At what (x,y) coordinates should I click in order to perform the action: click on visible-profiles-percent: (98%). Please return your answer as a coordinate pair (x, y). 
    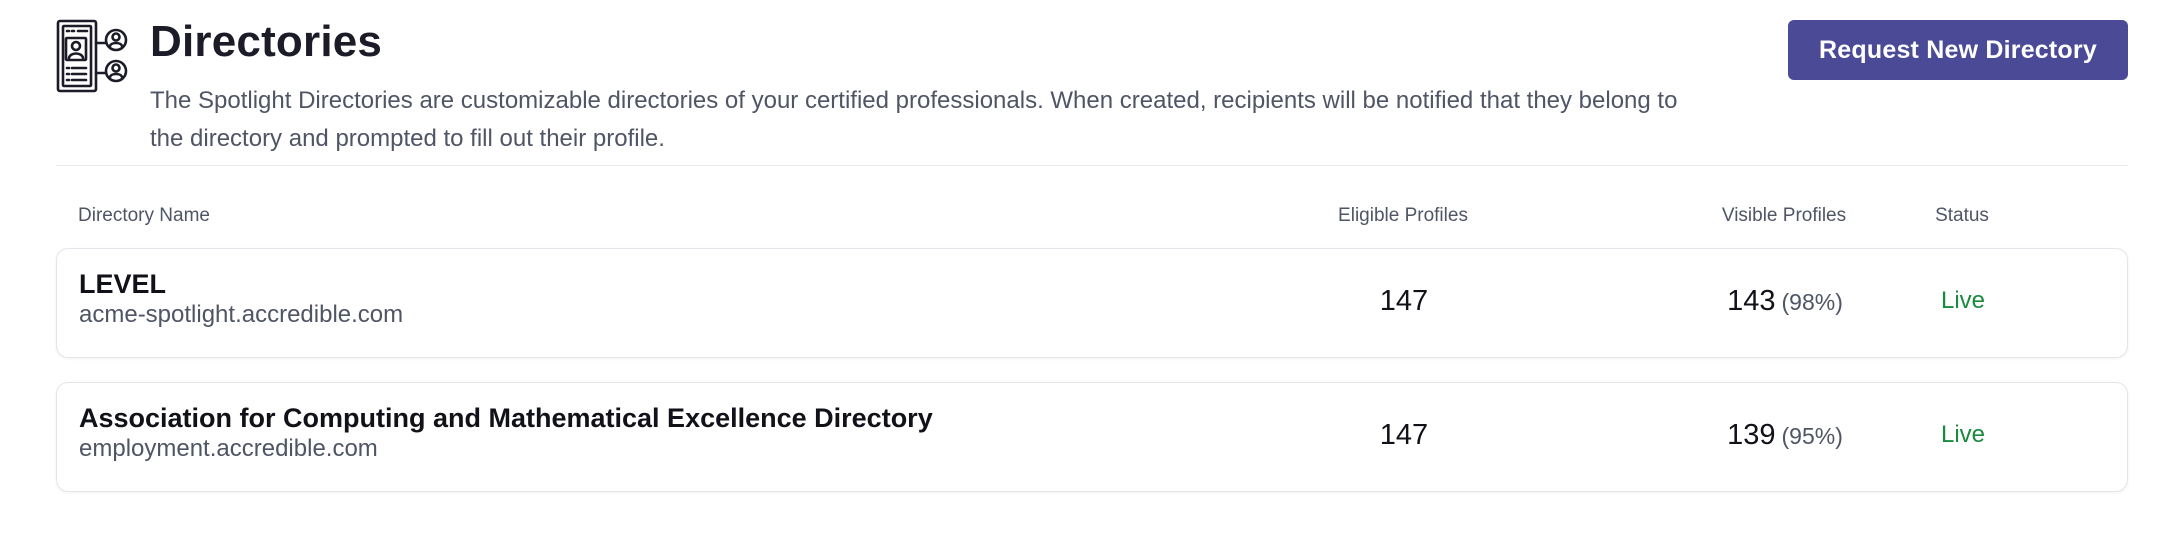
    Looking at the image, I should click on (1812, 302).